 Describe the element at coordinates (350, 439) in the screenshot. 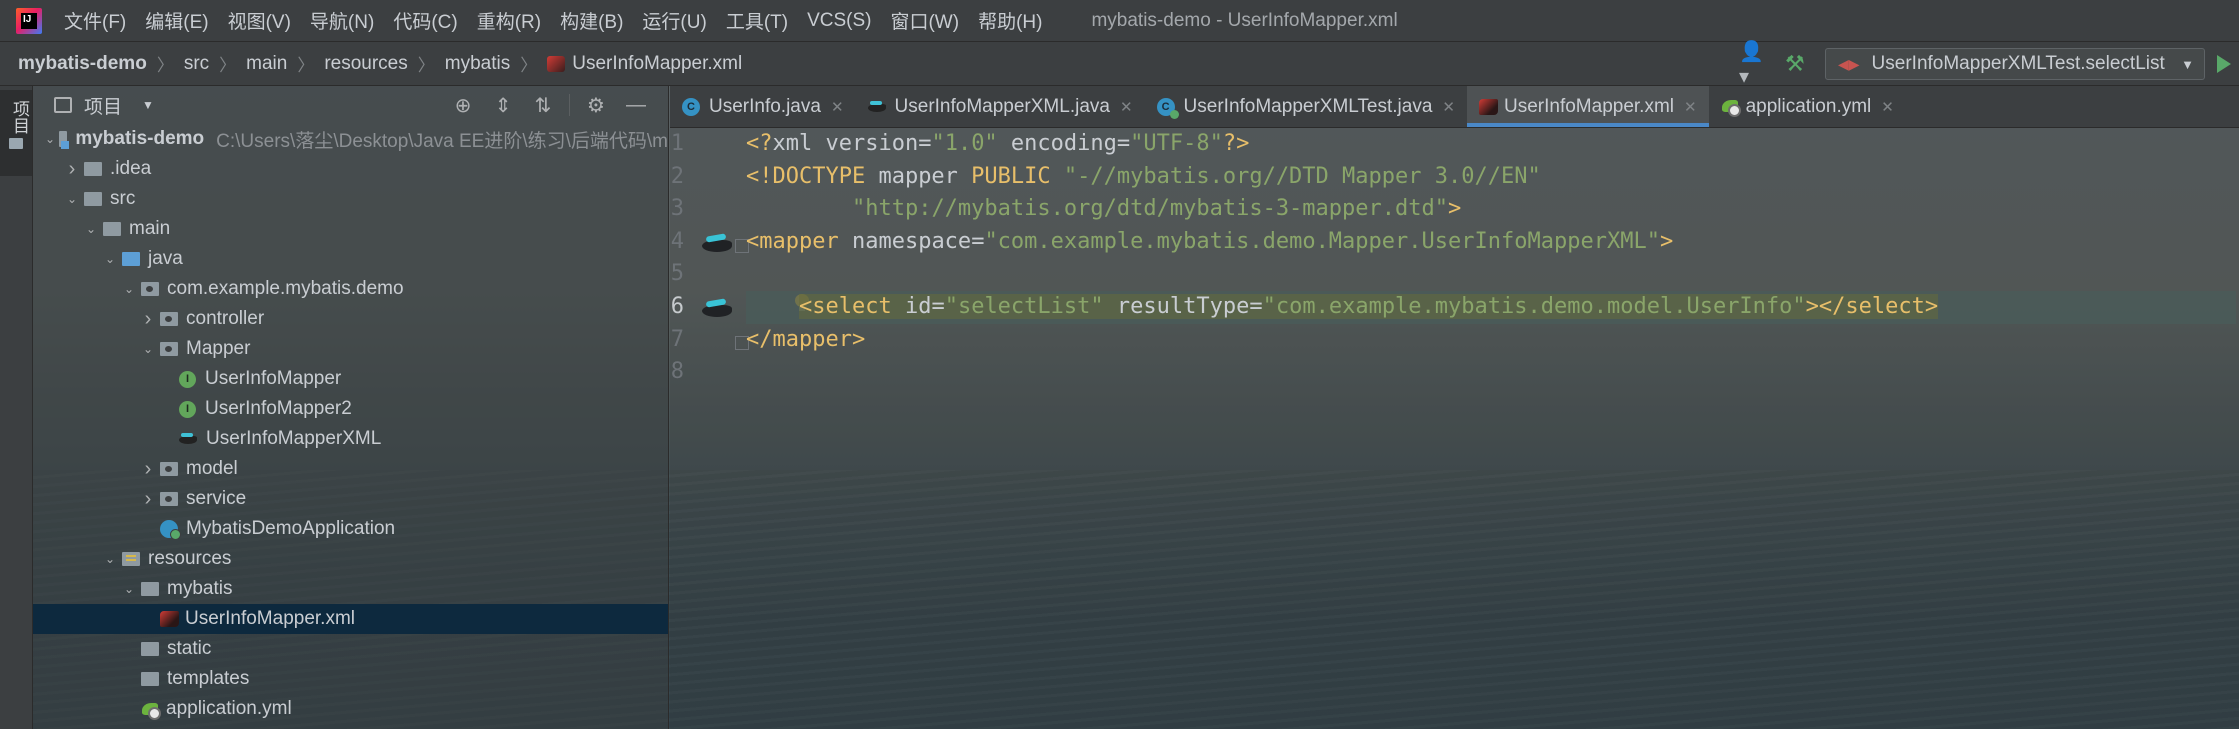

I see `tree-item: UserInfoMapperXML` at that location.